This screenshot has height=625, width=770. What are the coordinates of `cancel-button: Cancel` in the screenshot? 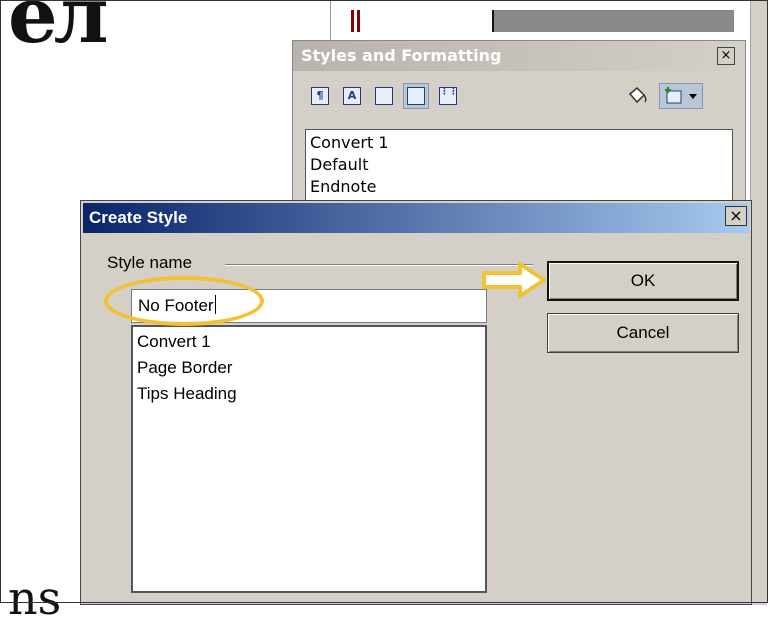 It's located at (643, 333).